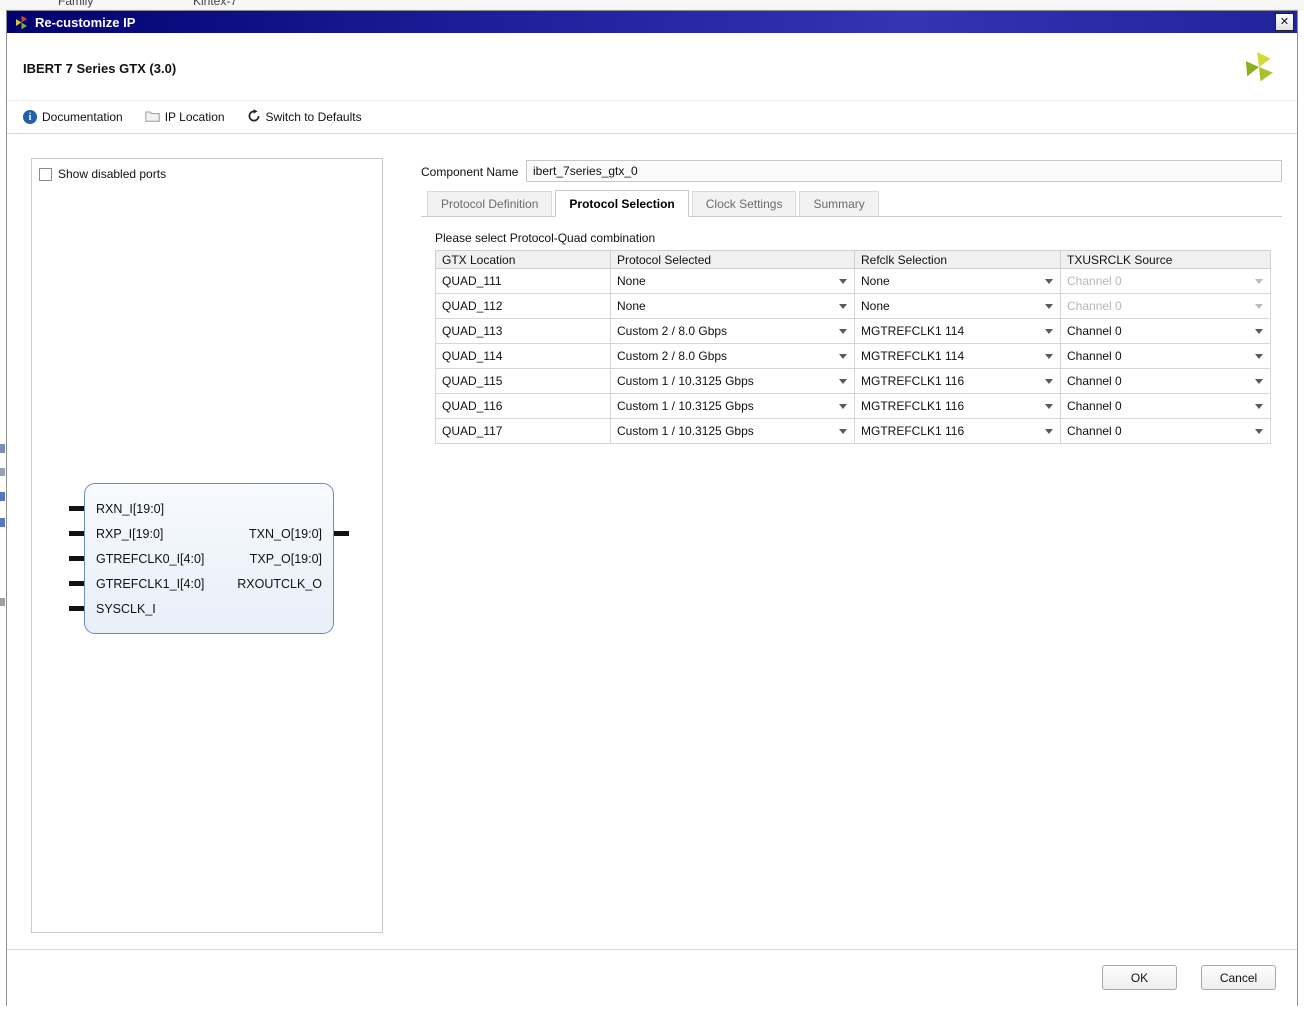  I want to click on component-name-label: Component Name, so click(470, 172).